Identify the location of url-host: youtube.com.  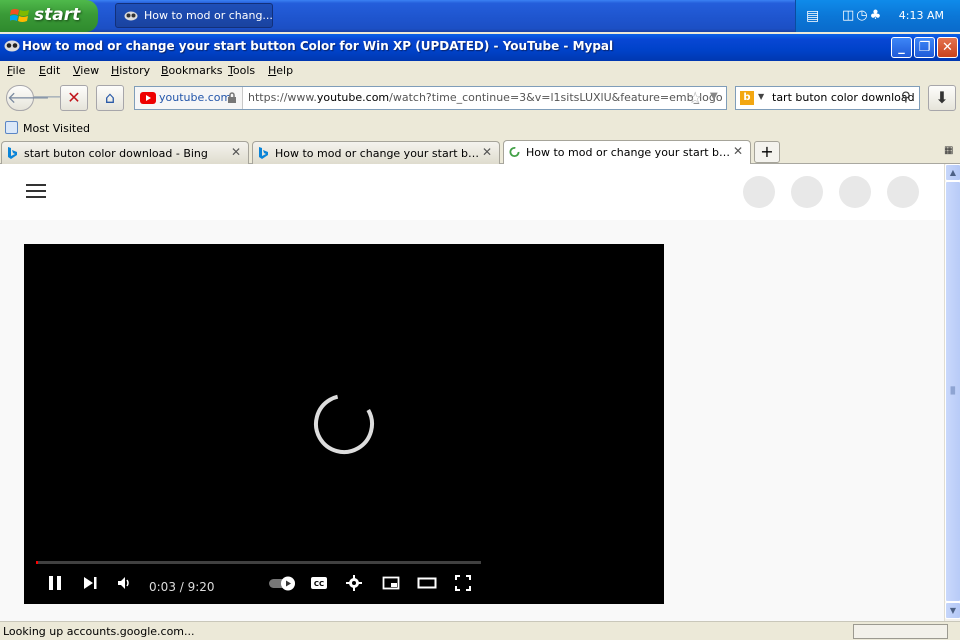
(353, 97).